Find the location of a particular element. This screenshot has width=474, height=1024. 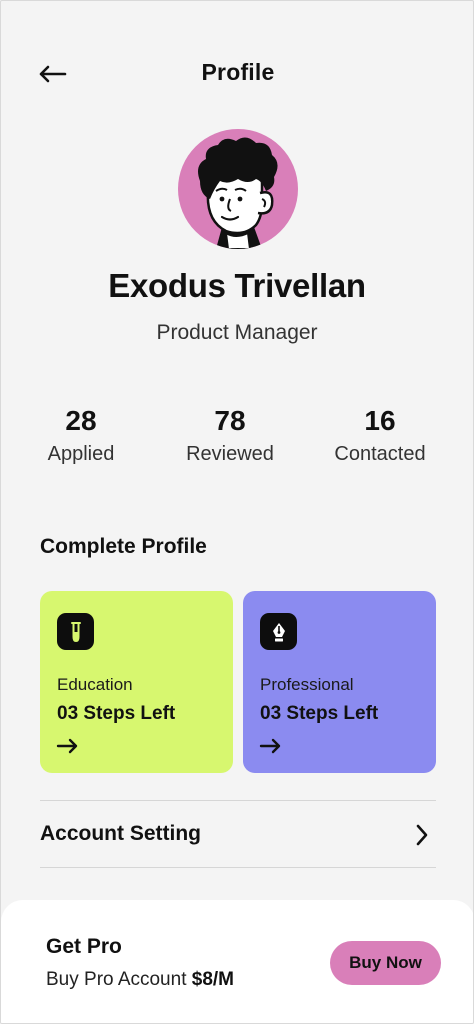

get-pro-subtitle-text: Buy Pro Account is located at coordinates (116, 979).